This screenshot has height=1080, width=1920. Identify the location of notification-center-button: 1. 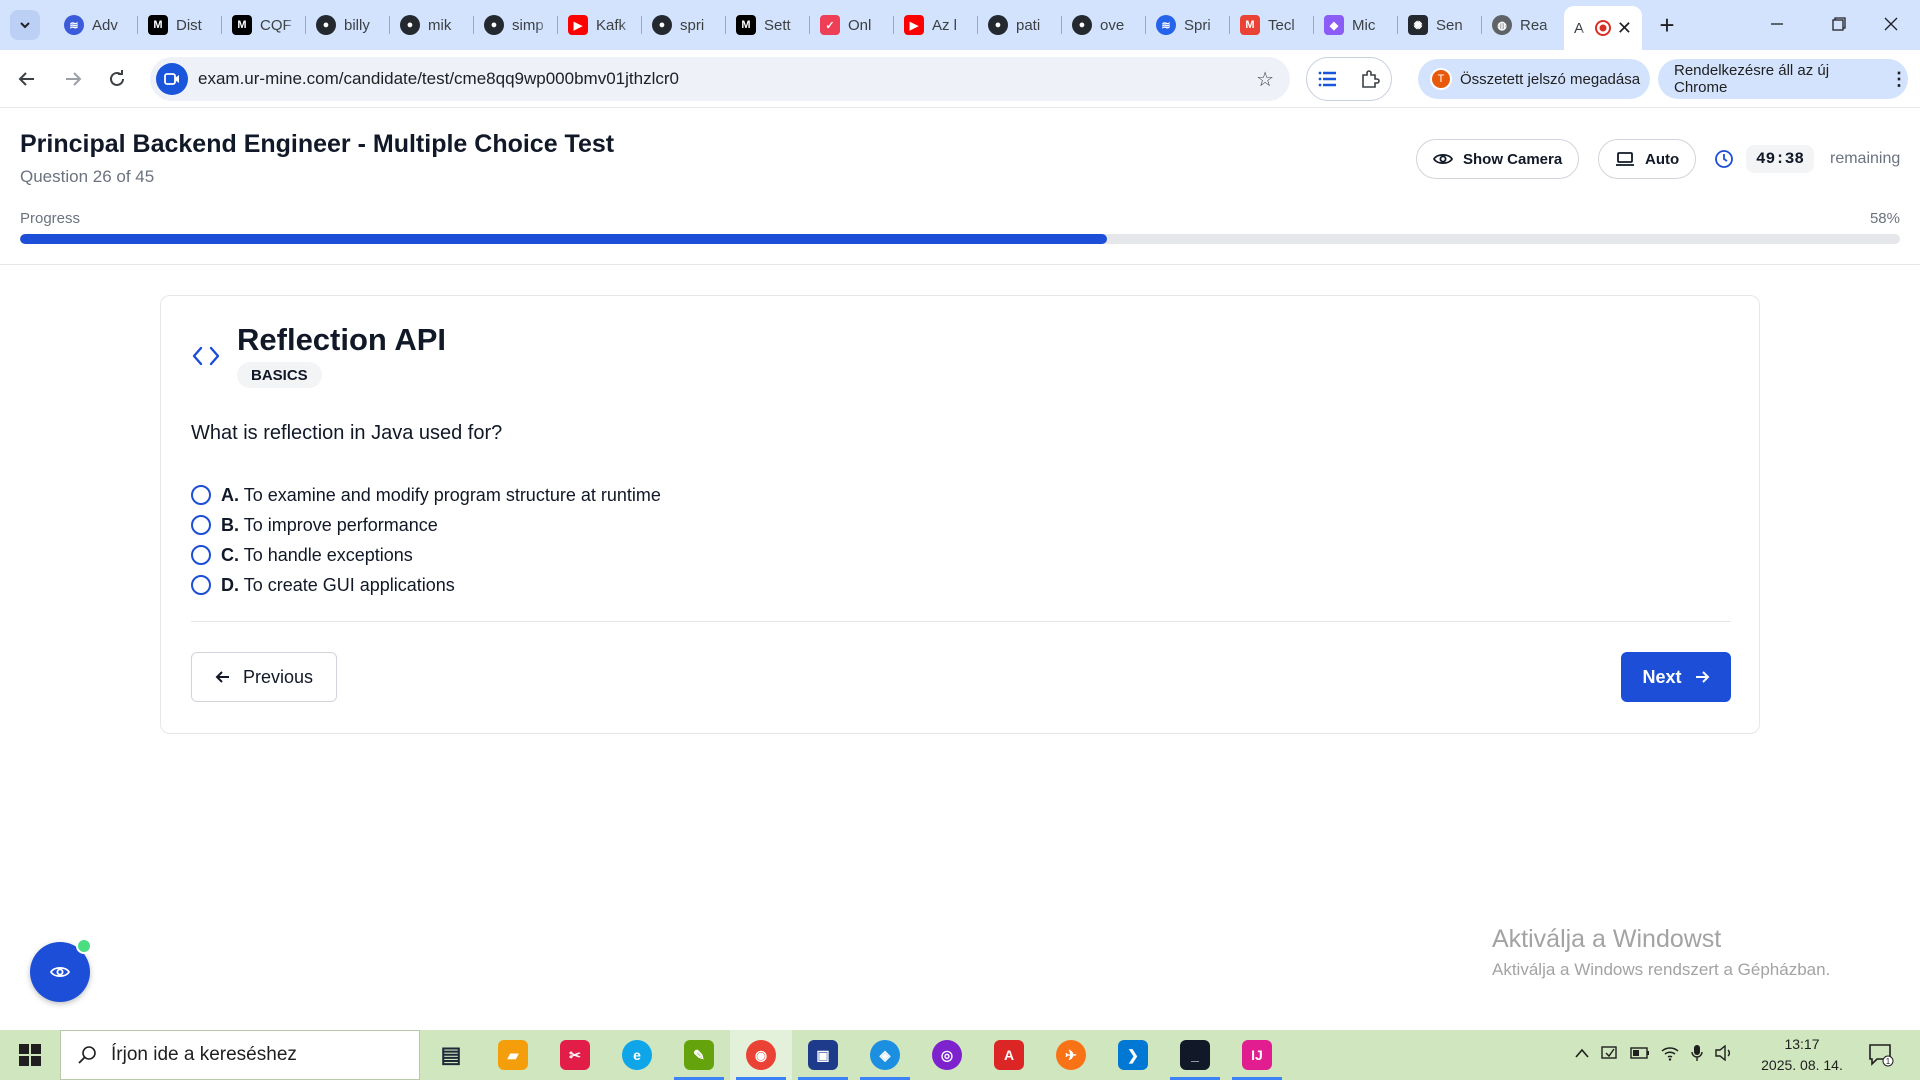
(1881, 1055).